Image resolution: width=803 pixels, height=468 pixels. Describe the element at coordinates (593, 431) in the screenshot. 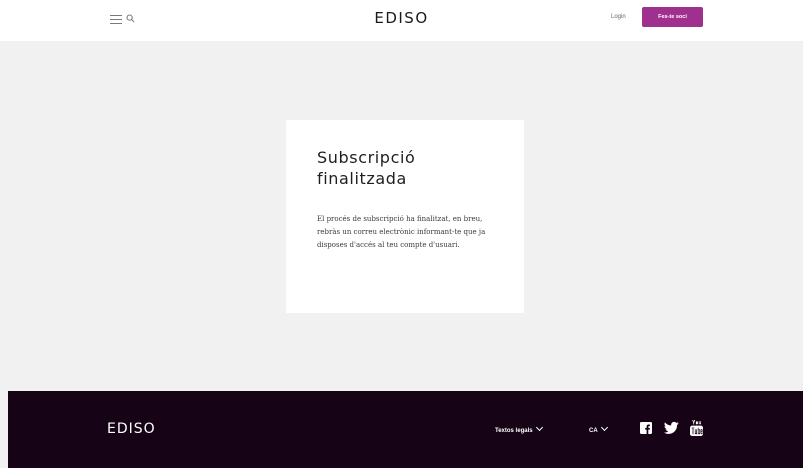

I see `language-label: CA` at that location.